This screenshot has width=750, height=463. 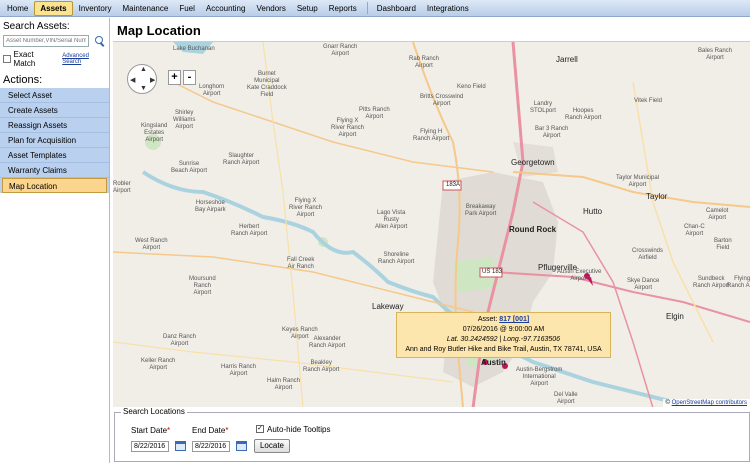 What do you see at coordinates (122, 187) in the screenshot?
I see `map-label: Robler Airport` at bounding box center [122, 187].